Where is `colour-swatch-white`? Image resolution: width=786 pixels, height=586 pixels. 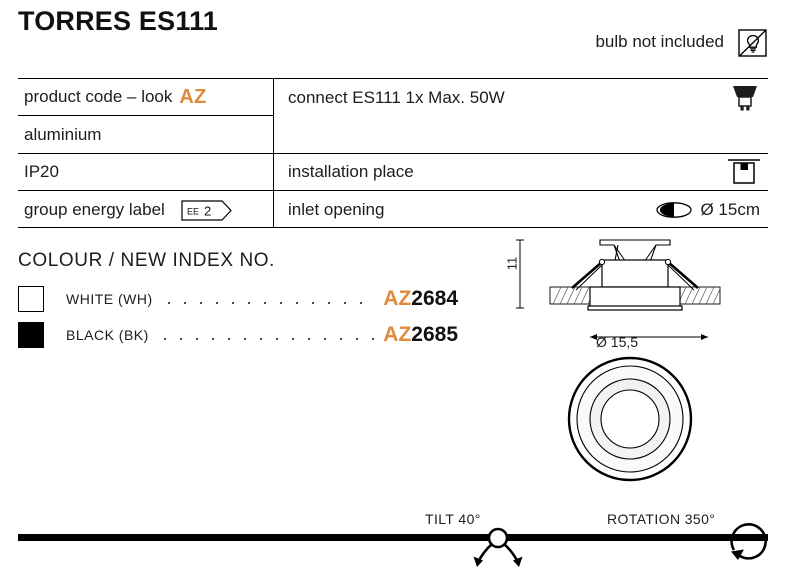 colour-swatch-white is located at coordinates (31, 299).